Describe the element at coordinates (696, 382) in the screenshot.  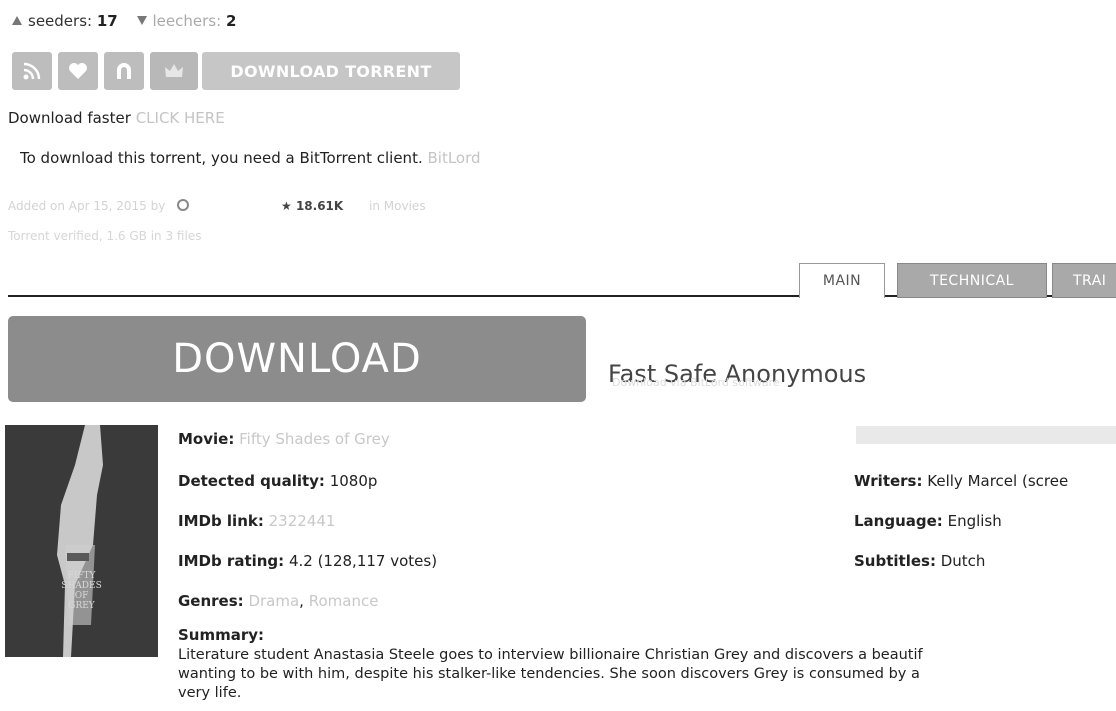
I see `download-subtagline: Download via BitLord software` at that location.